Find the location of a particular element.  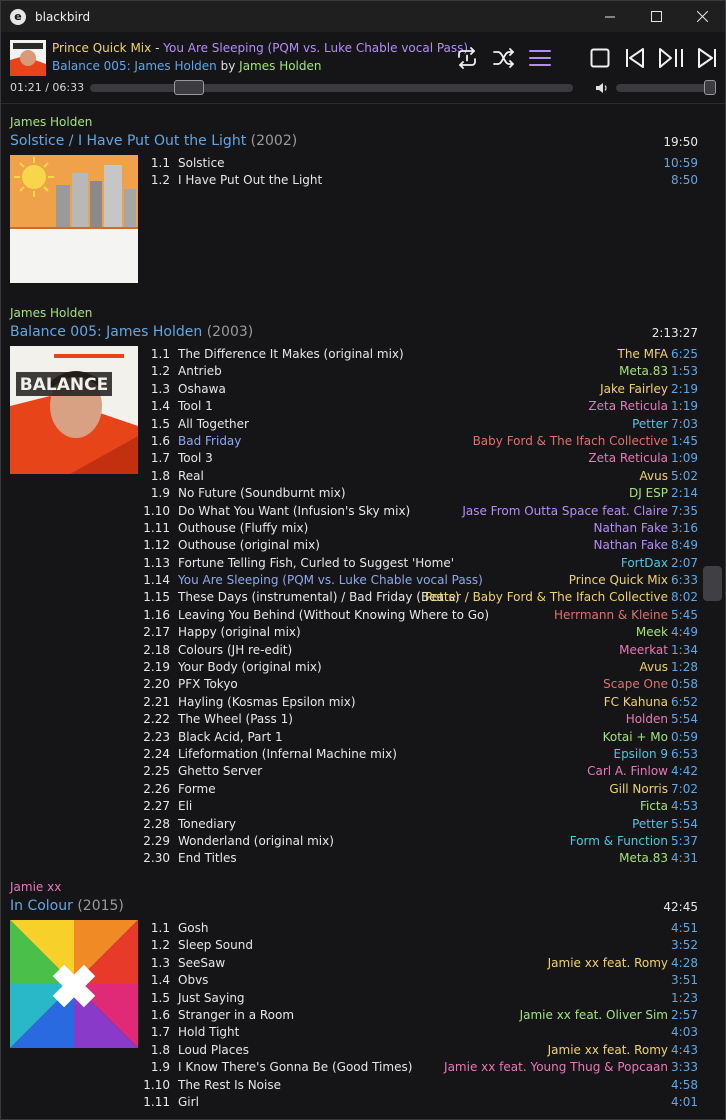

album-artist: Jamie xx is located at coordinates (35, 887).